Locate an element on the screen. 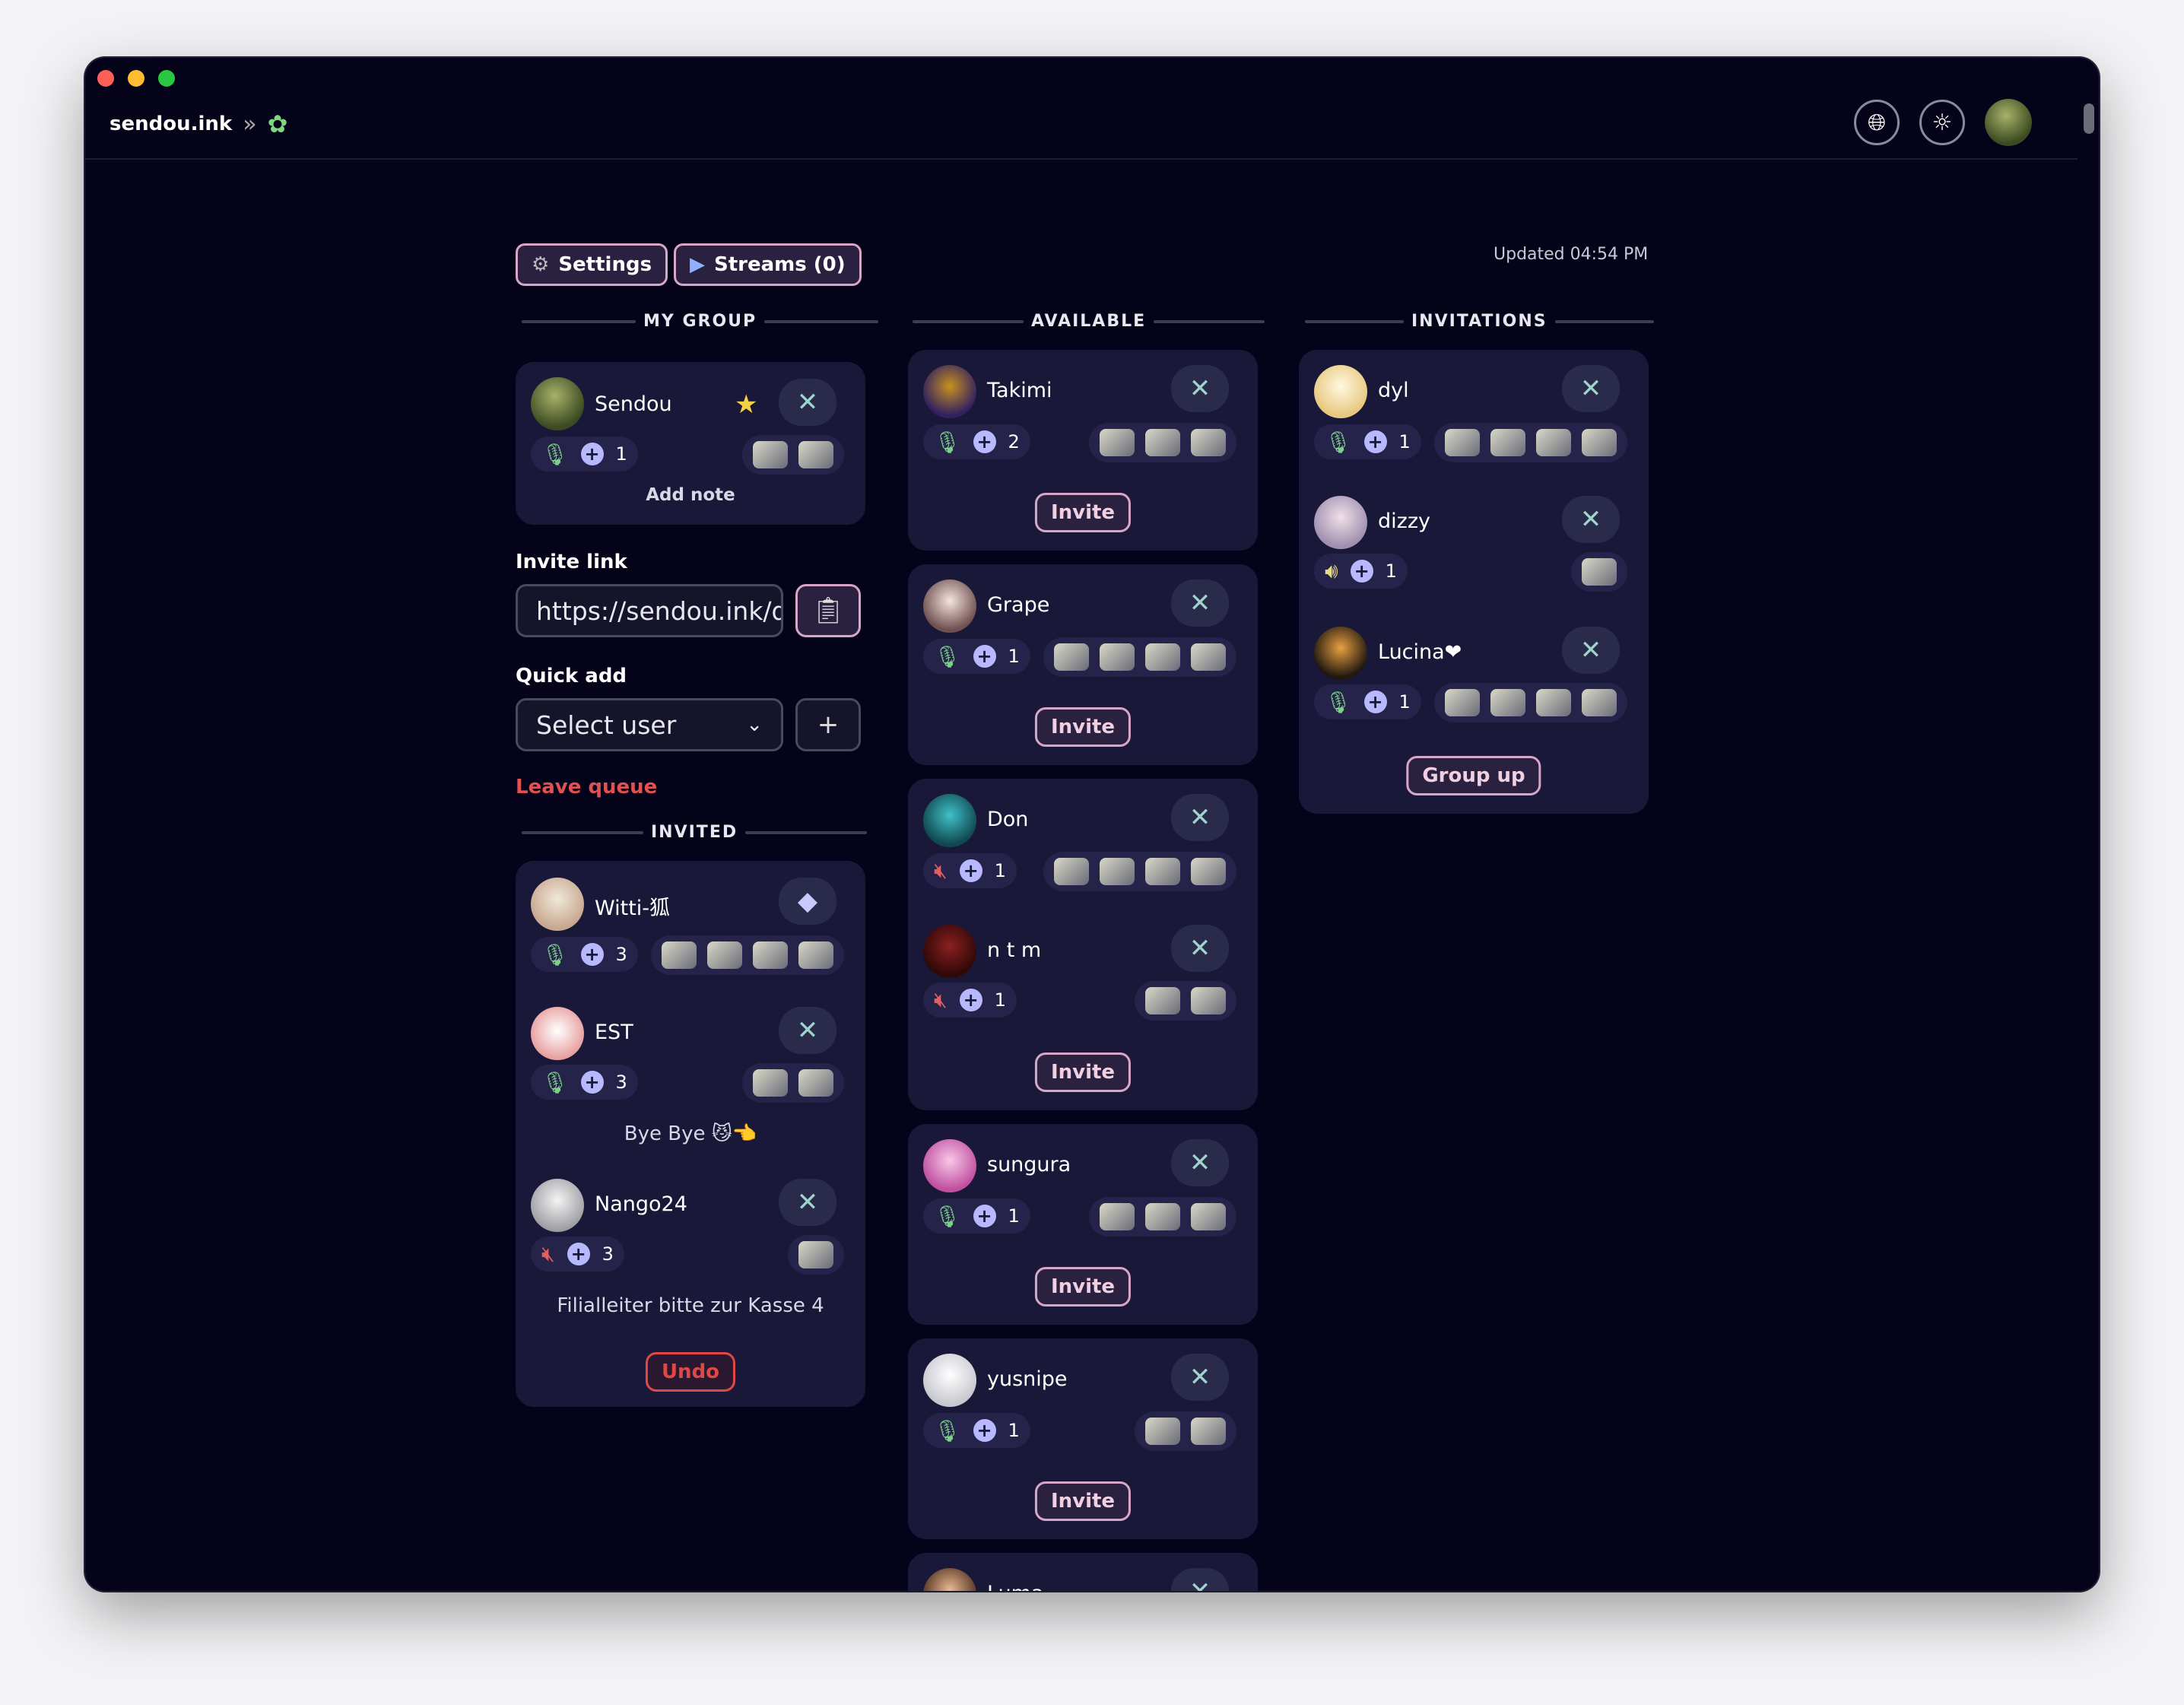  theme-toggle-icon: ☼ is located at coordinates (1942, 123).